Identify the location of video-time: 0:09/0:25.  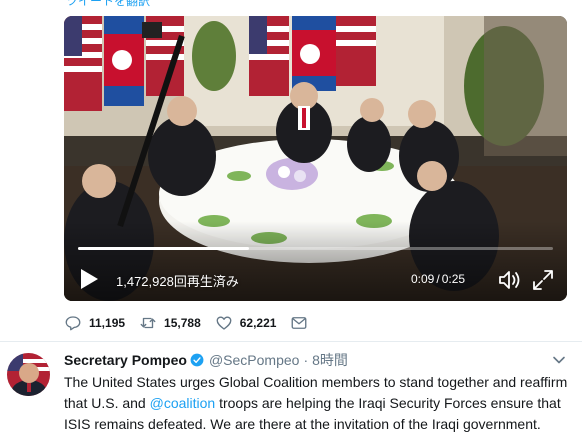
(438, 279).